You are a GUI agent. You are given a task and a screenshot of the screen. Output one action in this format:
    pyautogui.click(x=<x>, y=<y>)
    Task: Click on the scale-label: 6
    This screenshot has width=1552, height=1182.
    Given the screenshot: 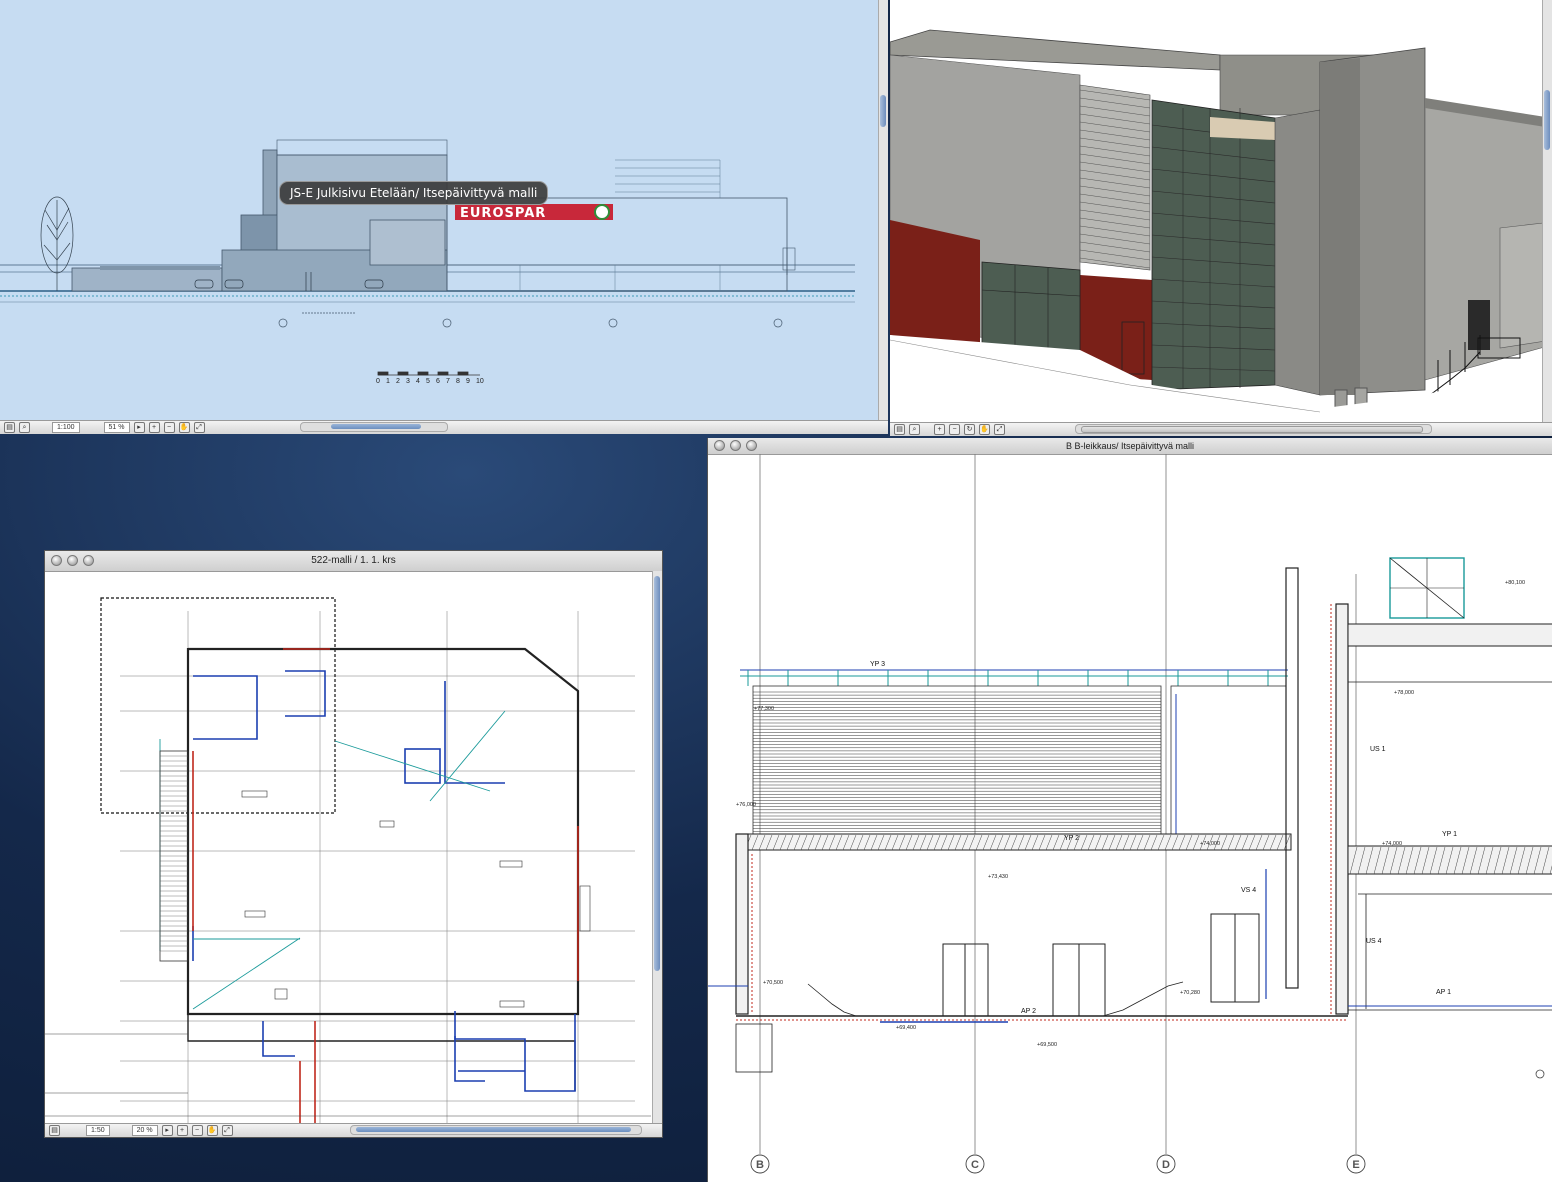 What is the action you would take?
    pyautogui.click(x=438, y=381)
    